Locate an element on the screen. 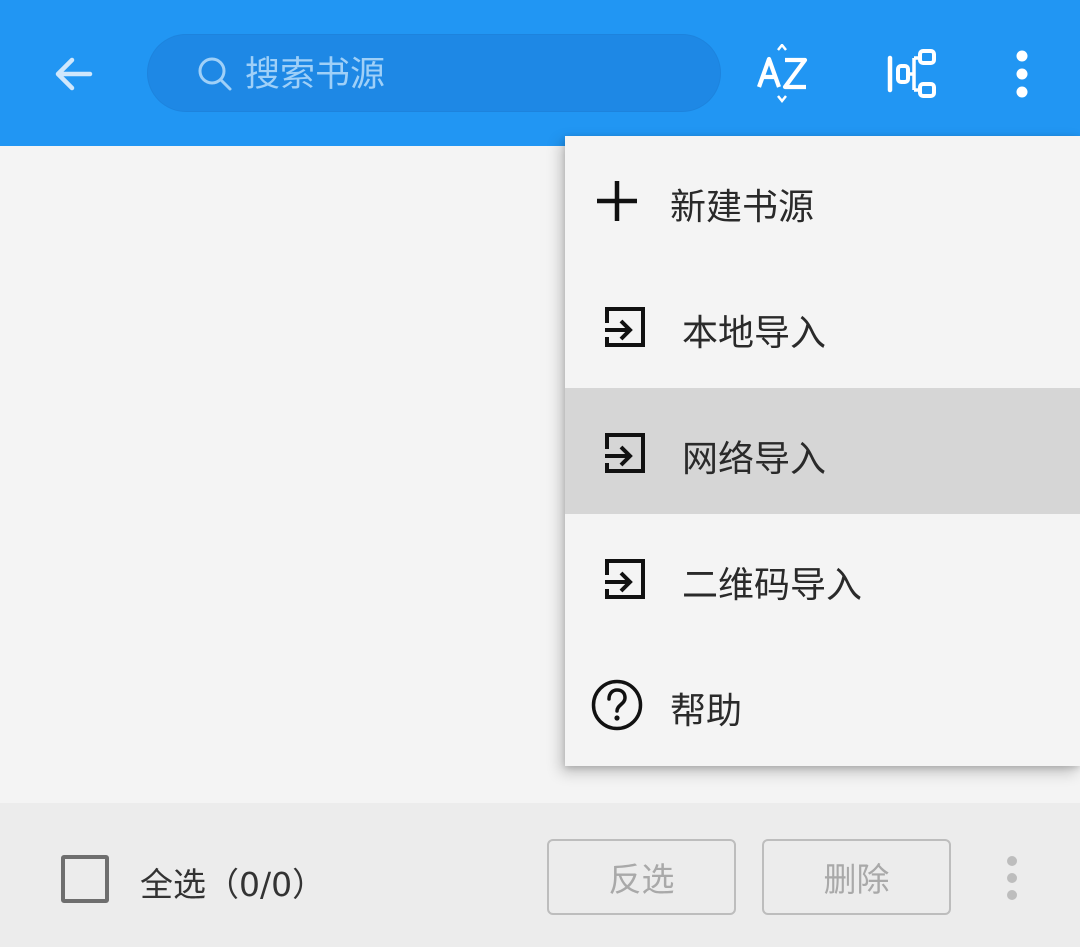 The width and height of the screenshot is (1080, 947). sort-button is located at coordinates (784, 74).